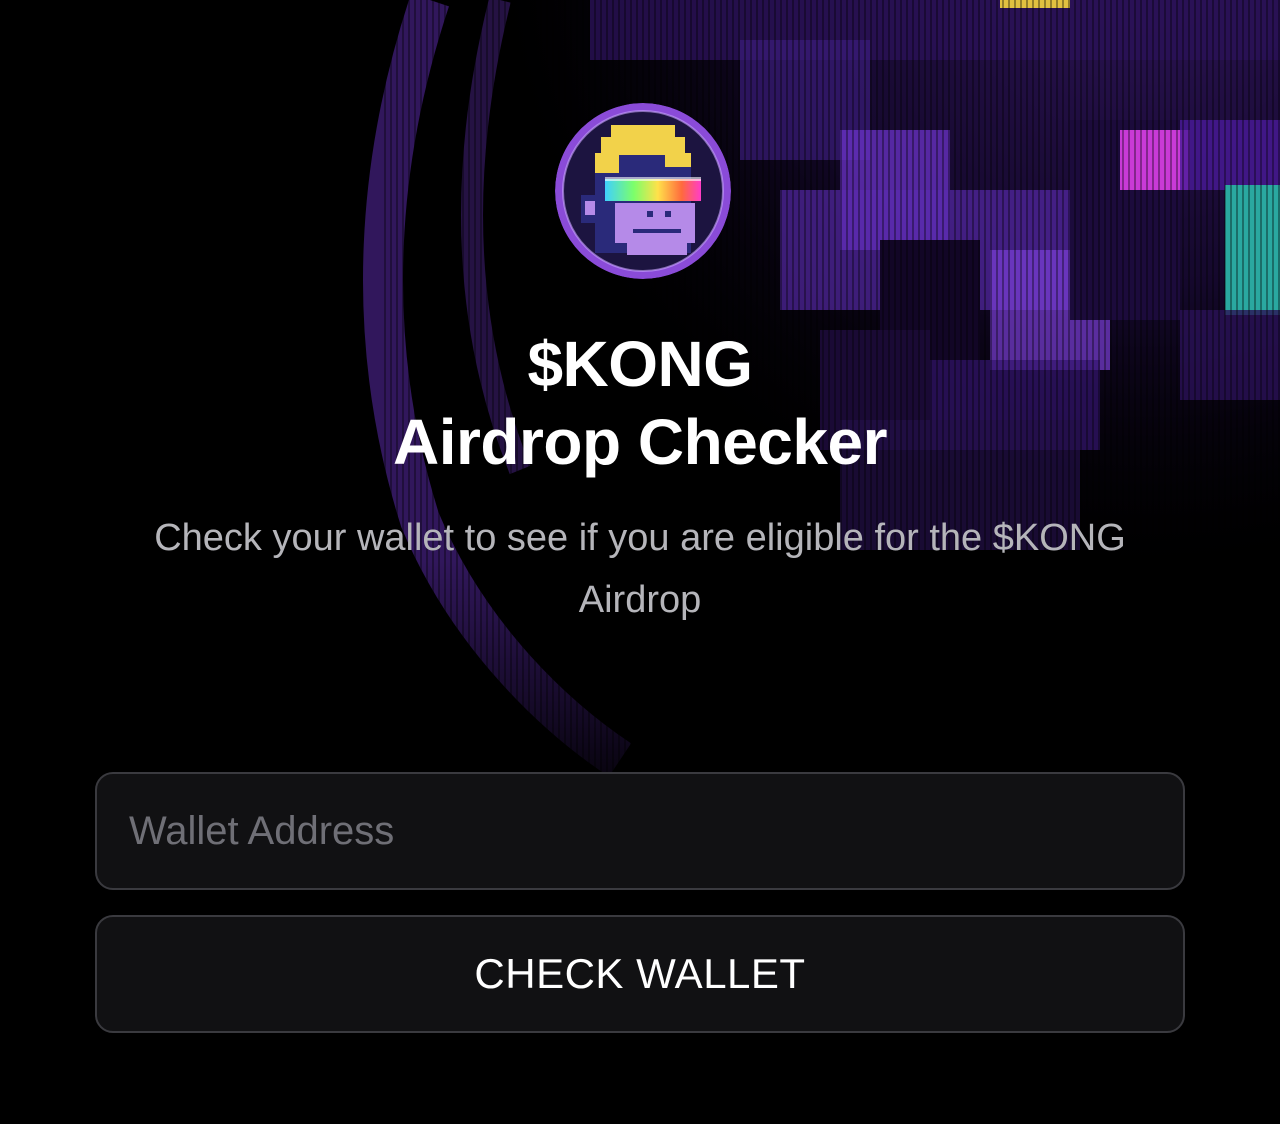 The width and height of the screenshot is (1280, 1124). What do you see at coordinates (640, 831) in the screenshot?
I see `wallet-address-input` at bounding box center [640, 831].